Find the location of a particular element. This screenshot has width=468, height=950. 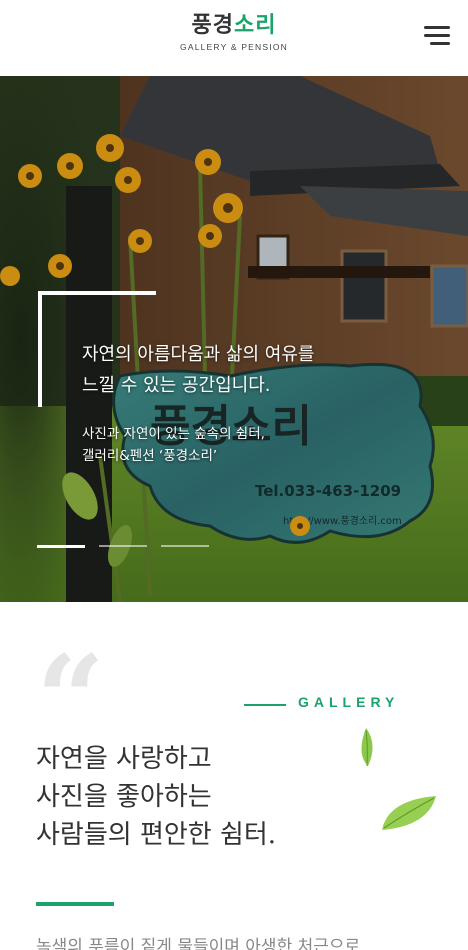

site-logo: 풍경소리 GALLERY & PENSION is located at coordinates (234, 32).